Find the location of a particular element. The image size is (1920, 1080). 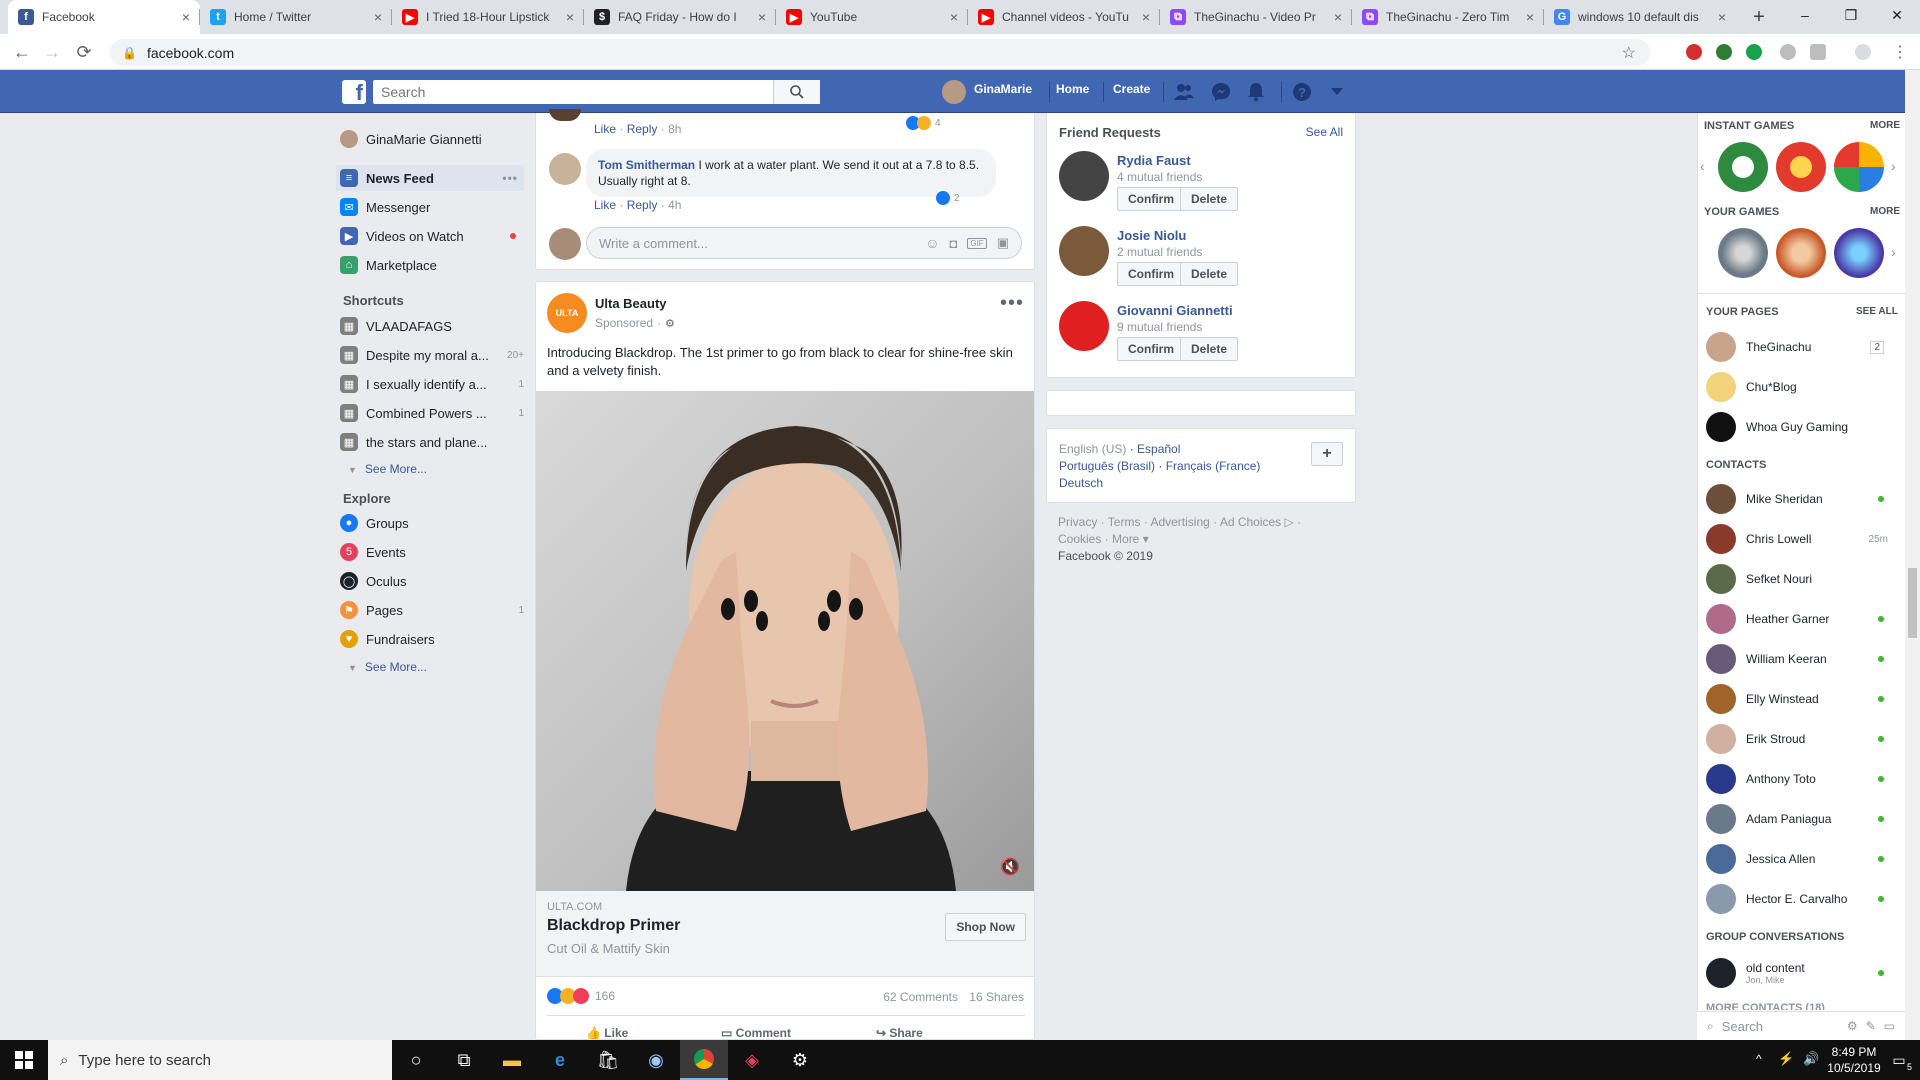

forward-button: → is located at coordinates (52, 52).